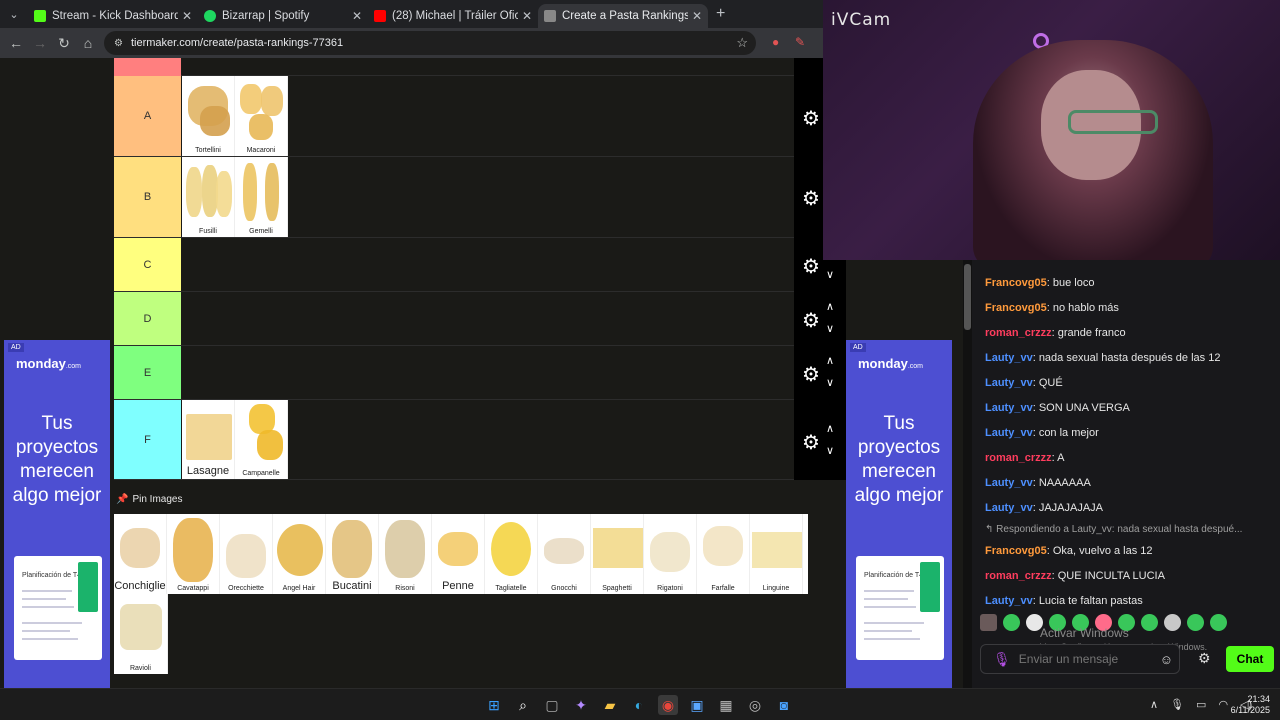  I want to click on pin-images-title: 📌 Pin Images, so click(149, 499).